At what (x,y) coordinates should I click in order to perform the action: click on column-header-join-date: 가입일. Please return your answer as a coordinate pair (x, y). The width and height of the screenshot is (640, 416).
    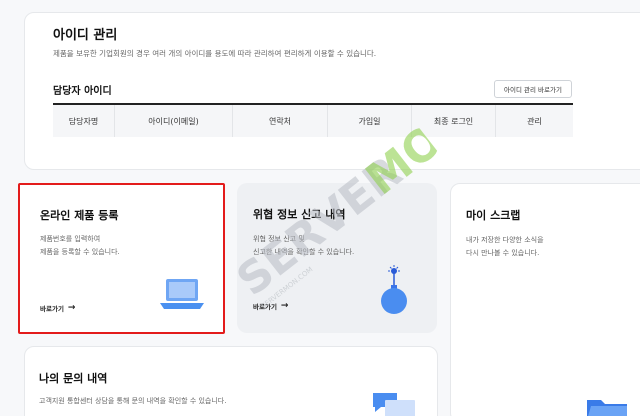
    Looking at the image, I should click on (370, 121).